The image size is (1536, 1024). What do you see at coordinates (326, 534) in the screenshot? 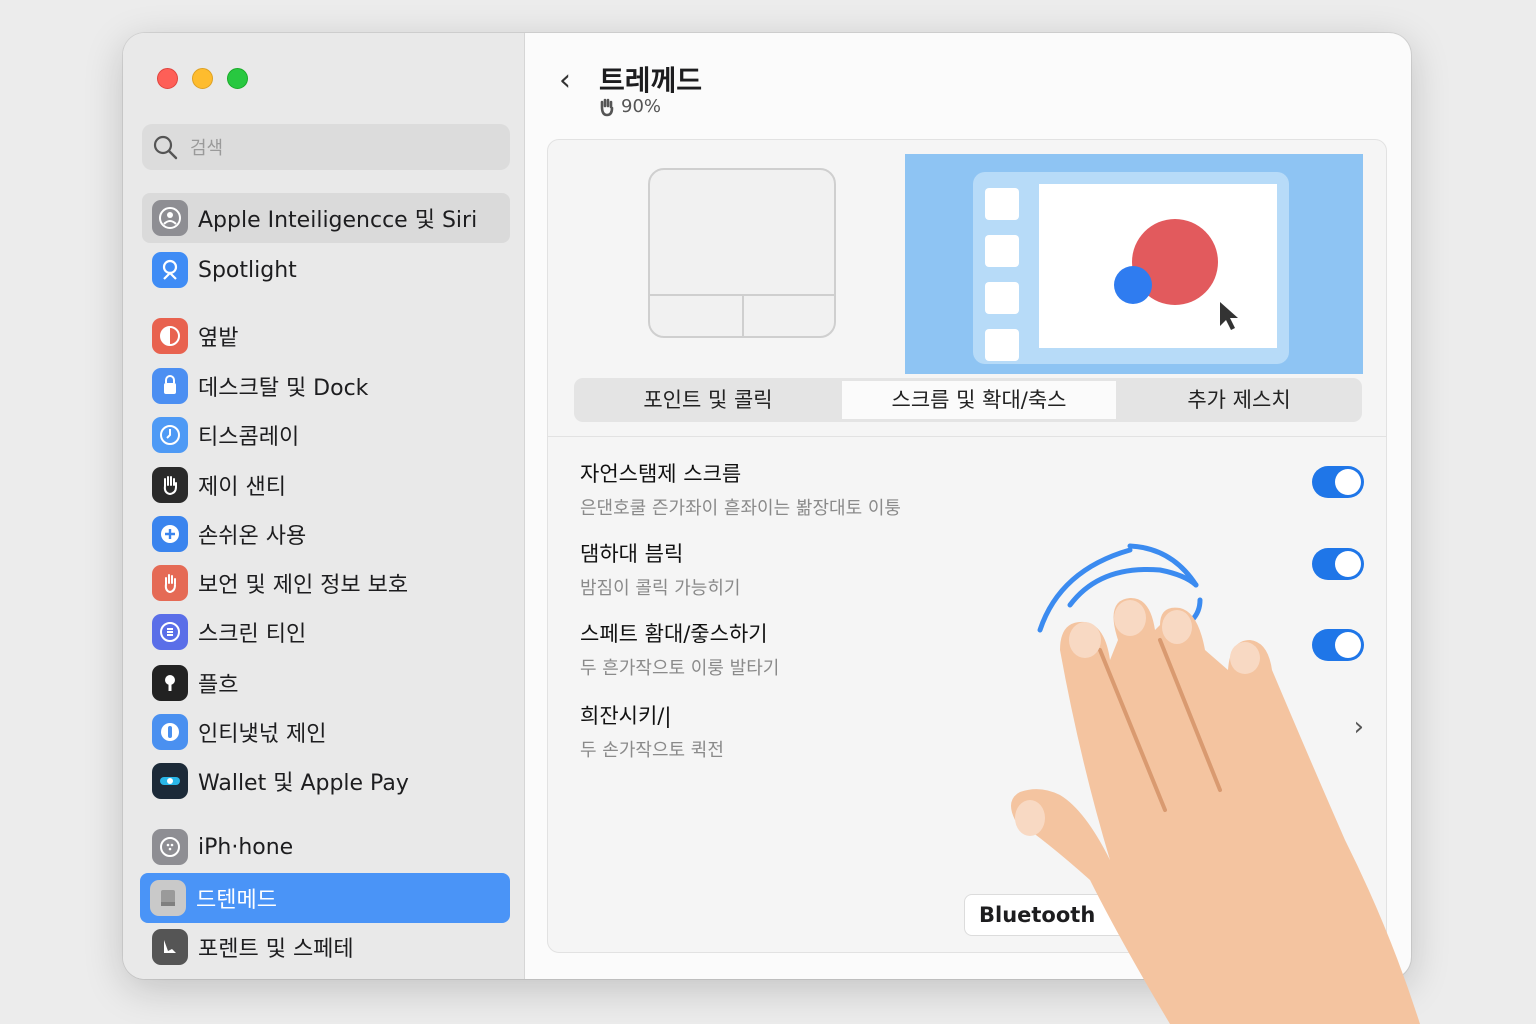
I see `sidebar-item-accessibility: 손쉬온 사용` at bounding box center [326, 534].